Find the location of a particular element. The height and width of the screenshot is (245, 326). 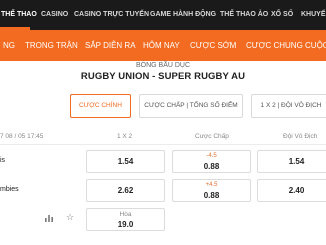

sub-nav-in-play: TRONG TRẬN is located at coordinates (51, 45).